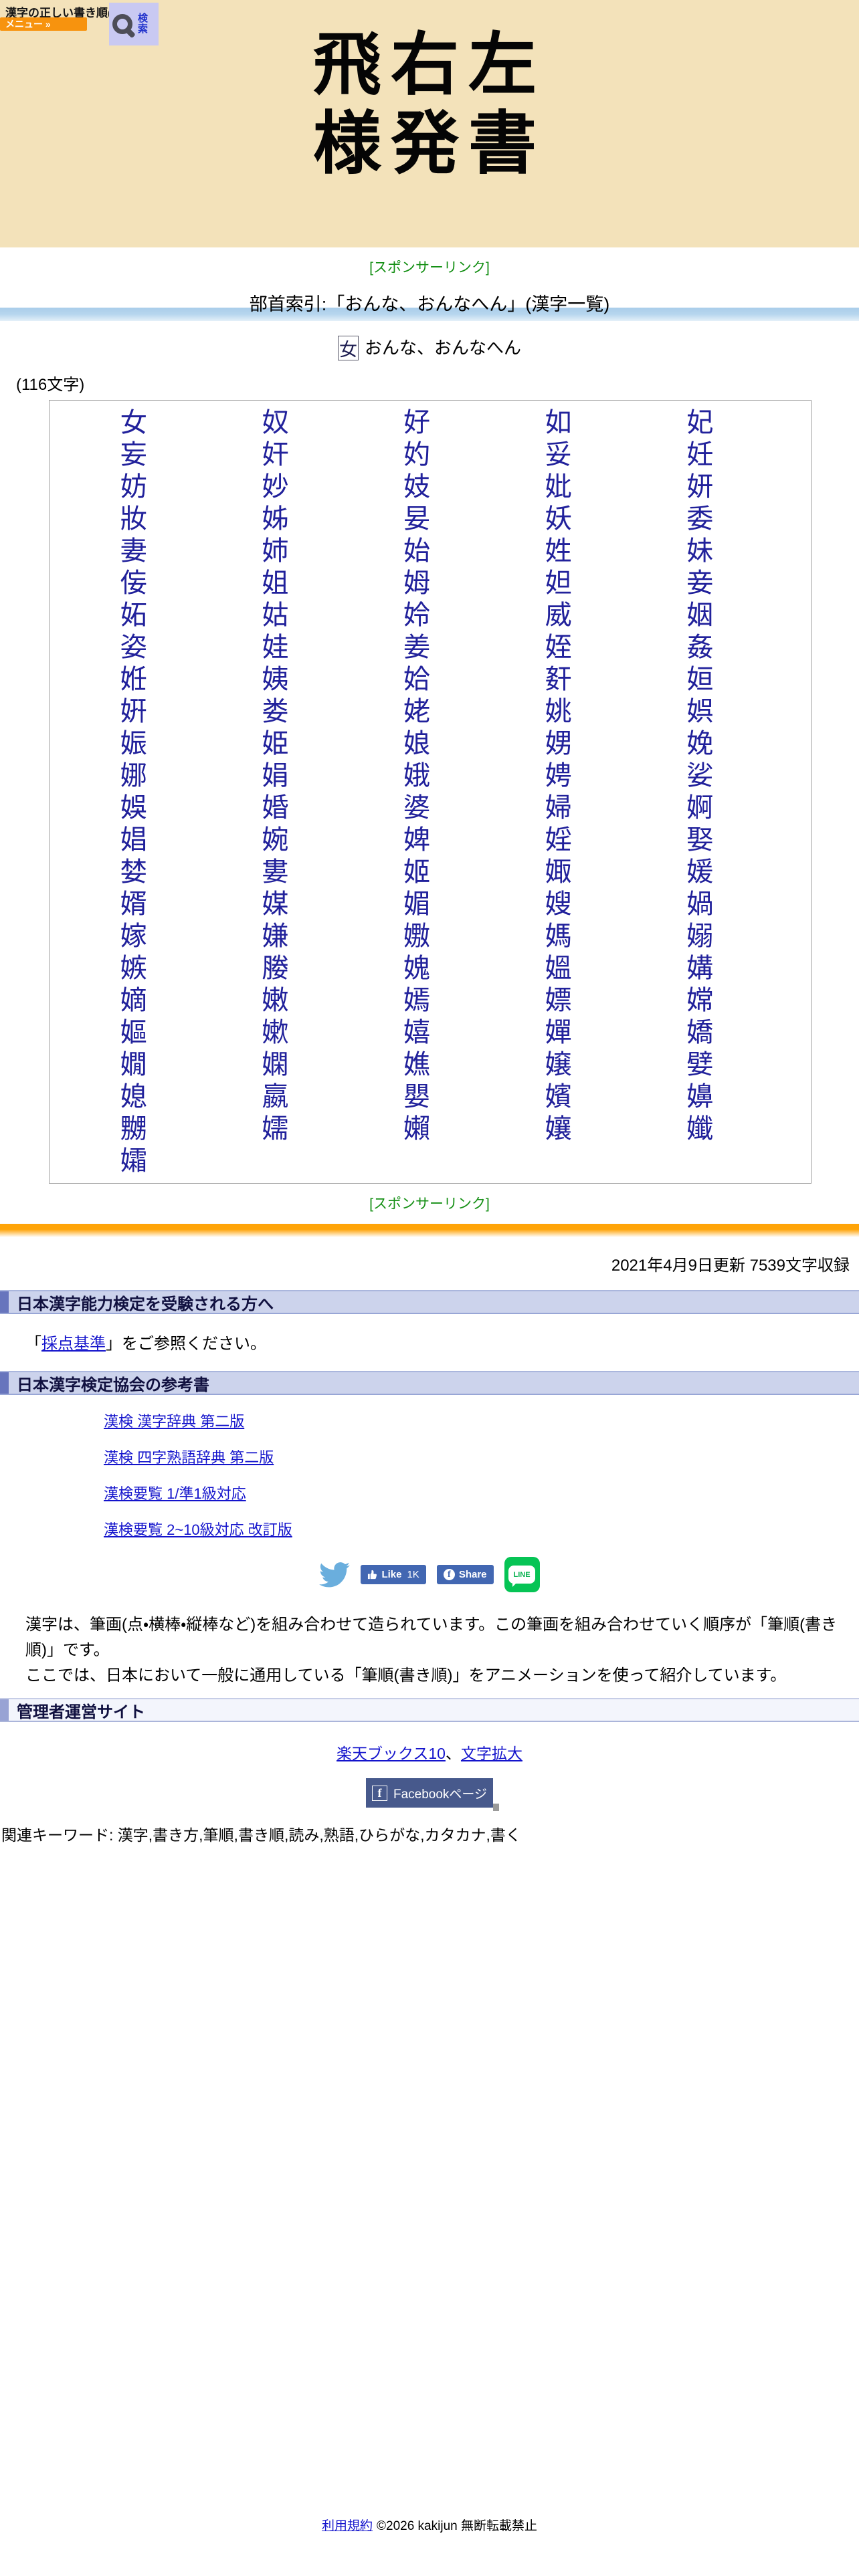 The width and height of the screenshot is (859, 2576). Describe the element at coordinates (416, 936) in the screenshot. I see `kanji-link: 嫐` at that location.